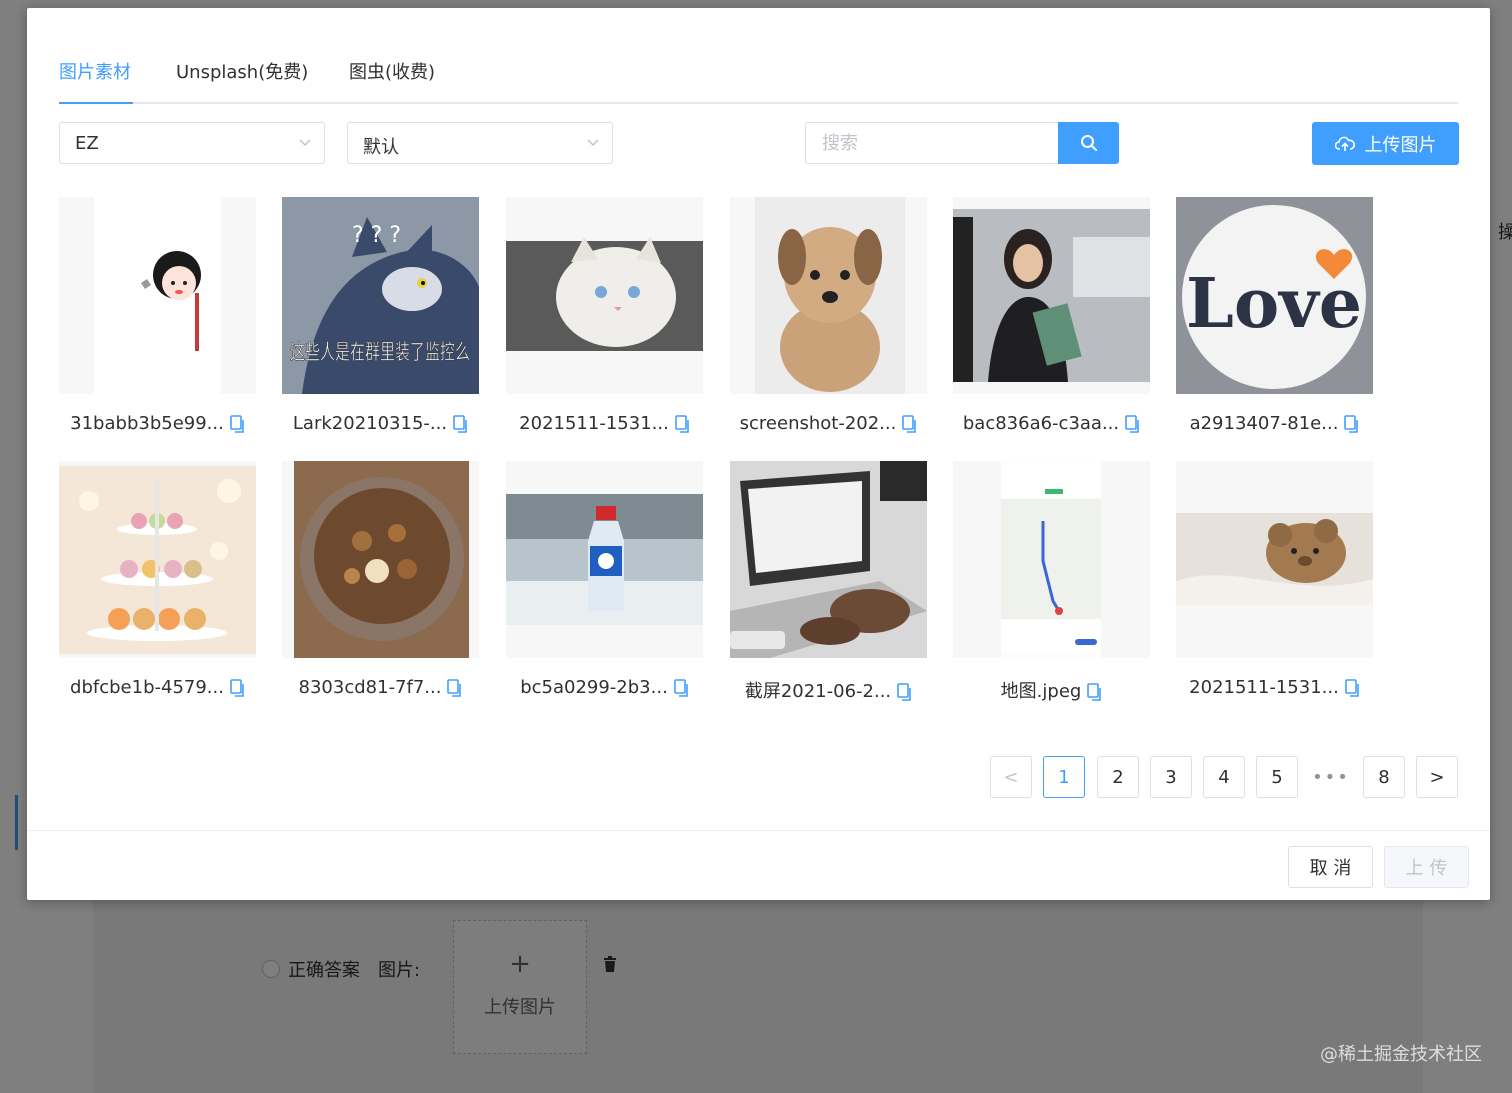 This screenshot has width=1512, height=1093. I want to click on upload-image-button: 上传图片, so click(1385, 143).